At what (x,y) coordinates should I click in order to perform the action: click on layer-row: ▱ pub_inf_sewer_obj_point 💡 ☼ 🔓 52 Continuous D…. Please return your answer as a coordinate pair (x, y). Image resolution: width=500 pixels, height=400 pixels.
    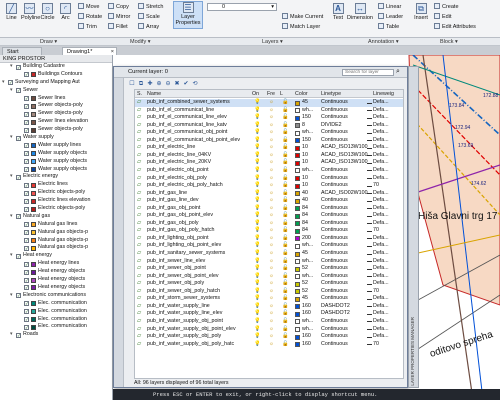
    Looking at the image, I should click on (269, 269).